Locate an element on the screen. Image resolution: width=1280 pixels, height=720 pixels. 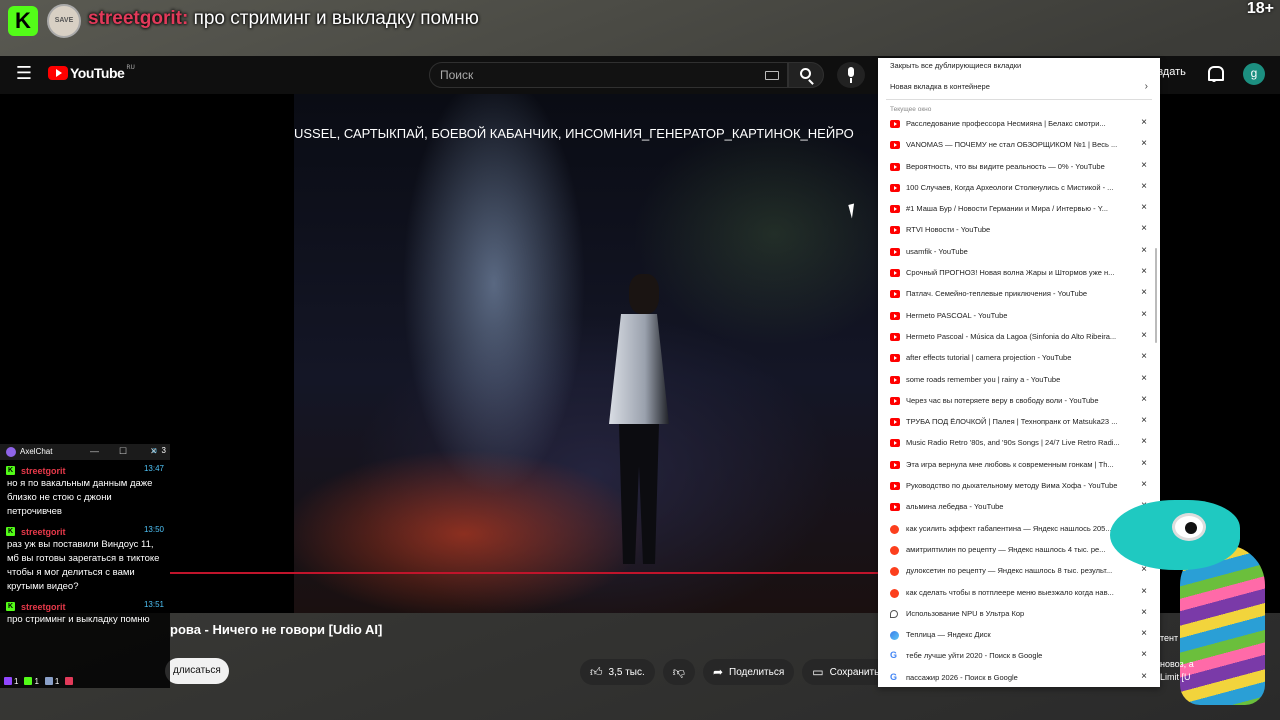
menu-icon: ☰ is located at coordinates (24, 74).